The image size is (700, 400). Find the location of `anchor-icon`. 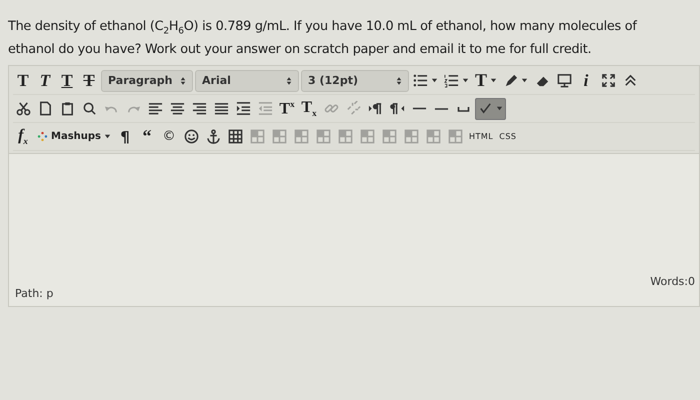

anchor-icon is located at coordinates (213, 136).